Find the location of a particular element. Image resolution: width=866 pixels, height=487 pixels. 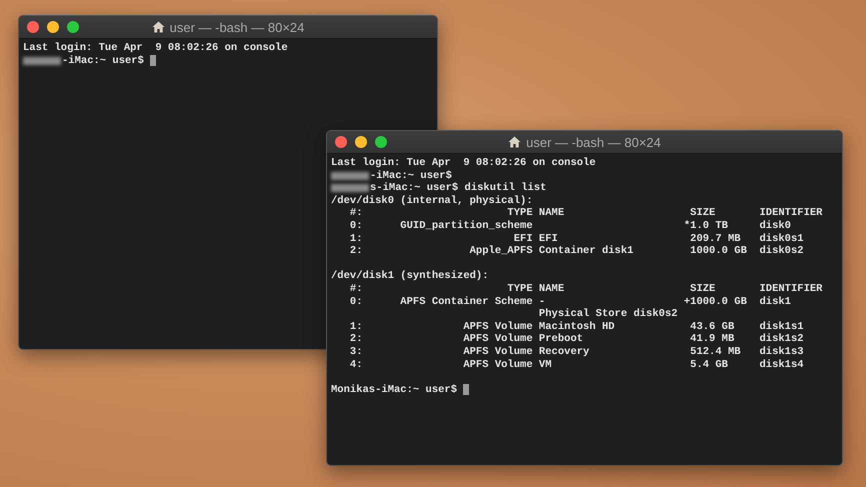

terminal-line: 1: EFI EFI 209.7 MB disk0s1 is located at coordinates (576, 238).